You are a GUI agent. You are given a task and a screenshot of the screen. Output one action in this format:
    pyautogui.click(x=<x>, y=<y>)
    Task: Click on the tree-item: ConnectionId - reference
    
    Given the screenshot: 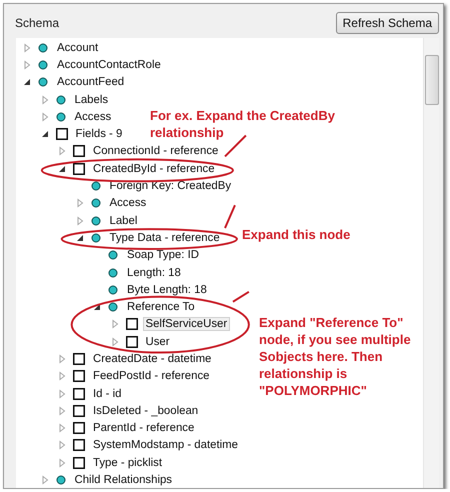 What is the action you would take?
    pyautogui.click(x=156, y=151)
    